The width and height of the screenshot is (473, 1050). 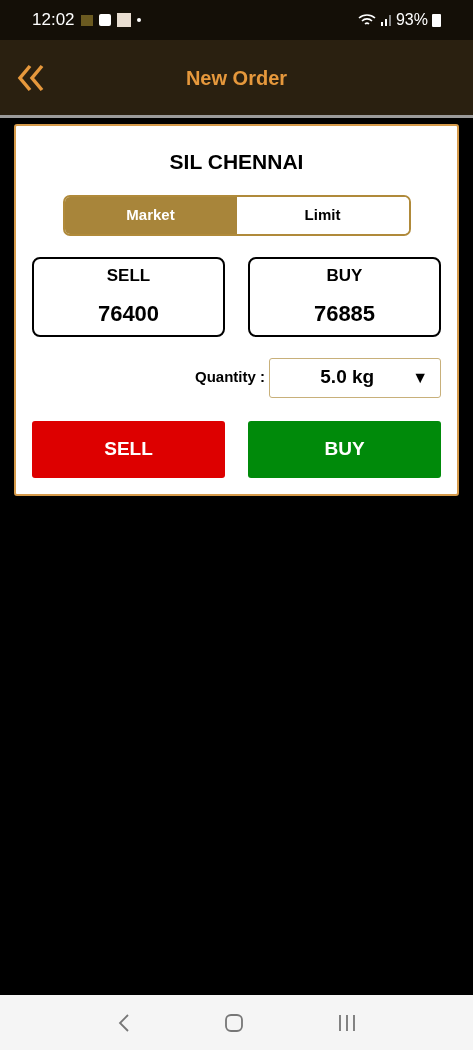 I want to click on price-label: SELL, so click(x=128, y=276).